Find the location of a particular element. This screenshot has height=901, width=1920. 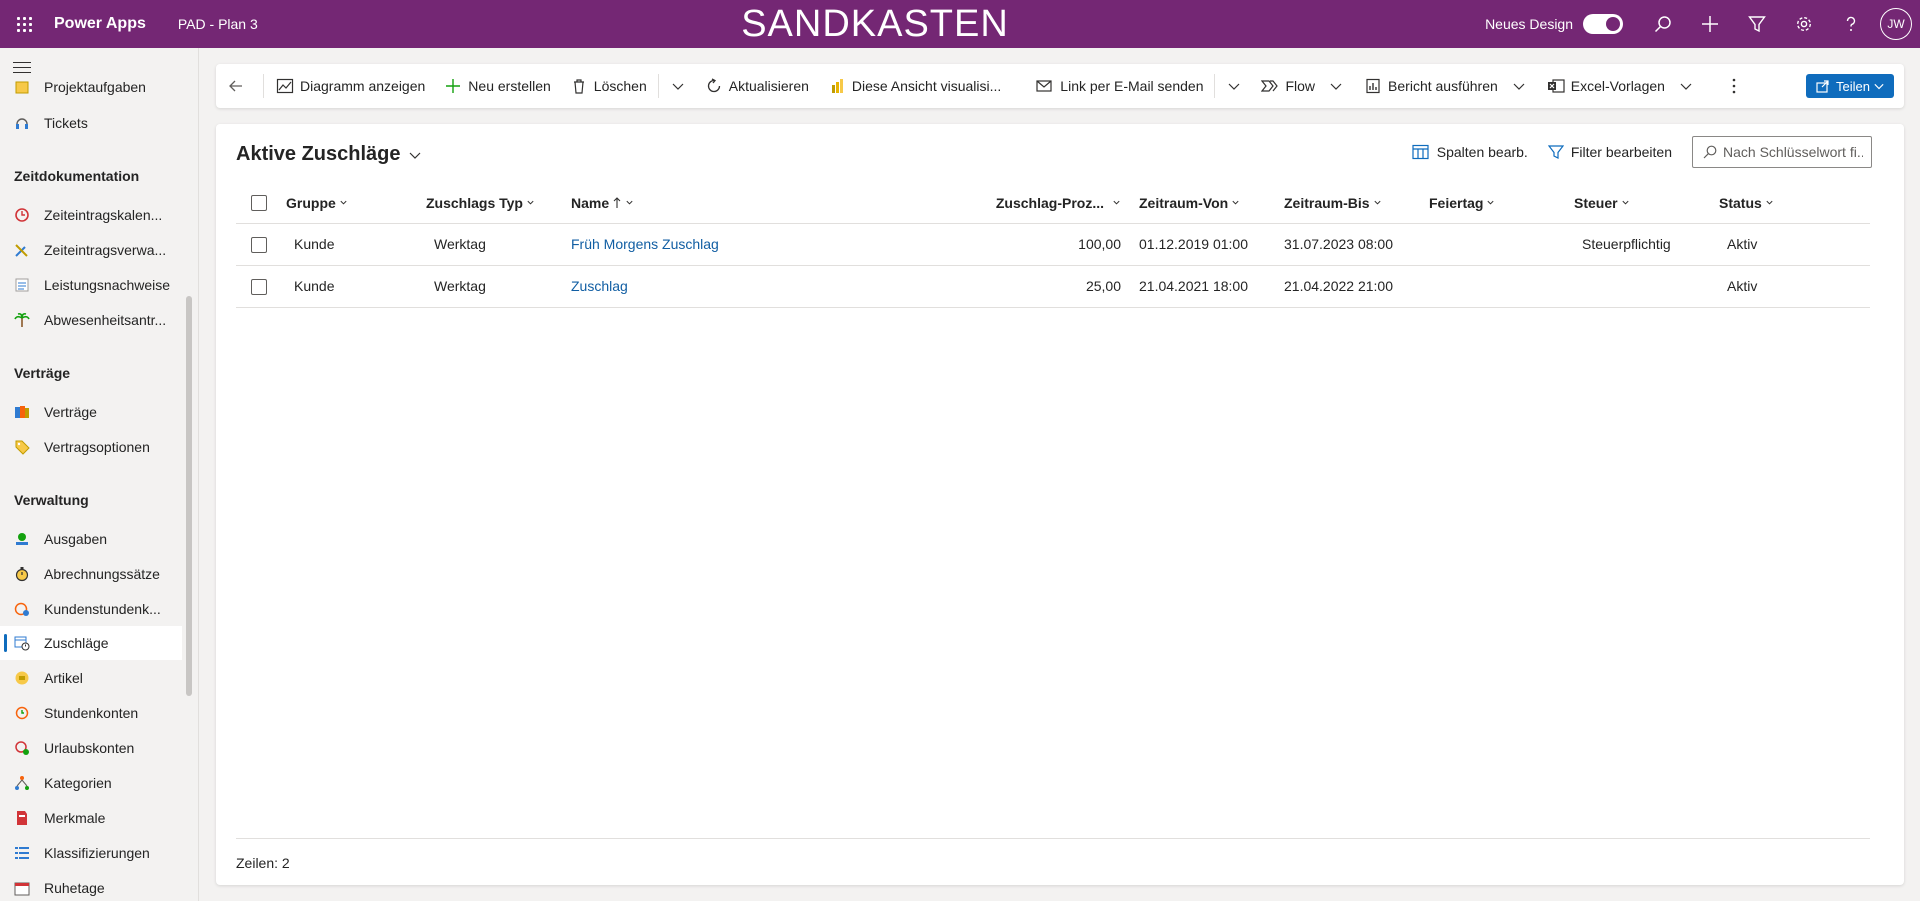

mail-link-icon is located at coordinates (1045, 86).